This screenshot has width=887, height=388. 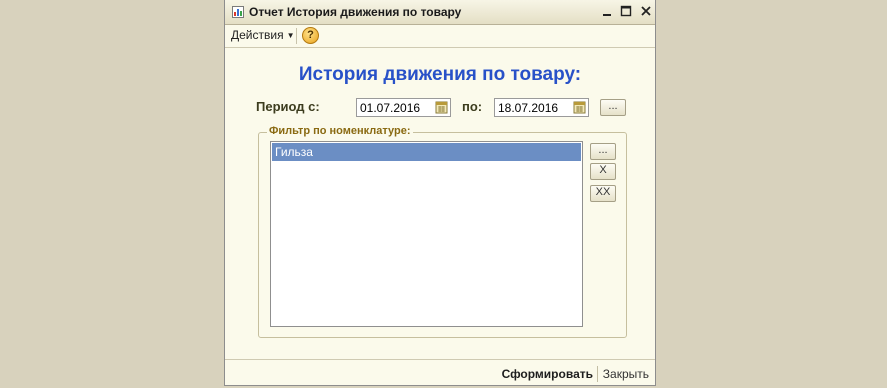 I want to click on close-button: Закрыть, so click(x=626, y=374).